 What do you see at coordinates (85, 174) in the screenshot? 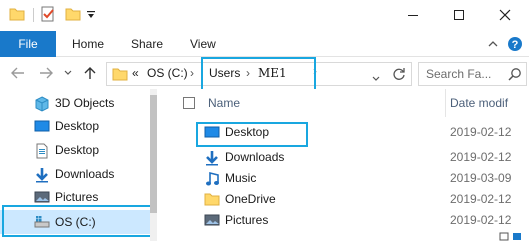
I see `nav-item-label: Downloads` at bounding box center [85, 174].